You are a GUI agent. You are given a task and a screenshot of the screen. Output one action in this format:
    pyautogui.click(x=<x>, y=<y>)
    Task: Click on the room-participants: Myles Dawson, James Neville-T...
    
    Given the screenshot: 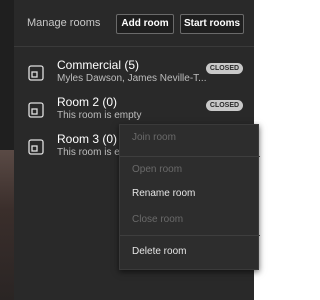 What is the action you would take?
    pyautogui.click(x=132, y=78)
    